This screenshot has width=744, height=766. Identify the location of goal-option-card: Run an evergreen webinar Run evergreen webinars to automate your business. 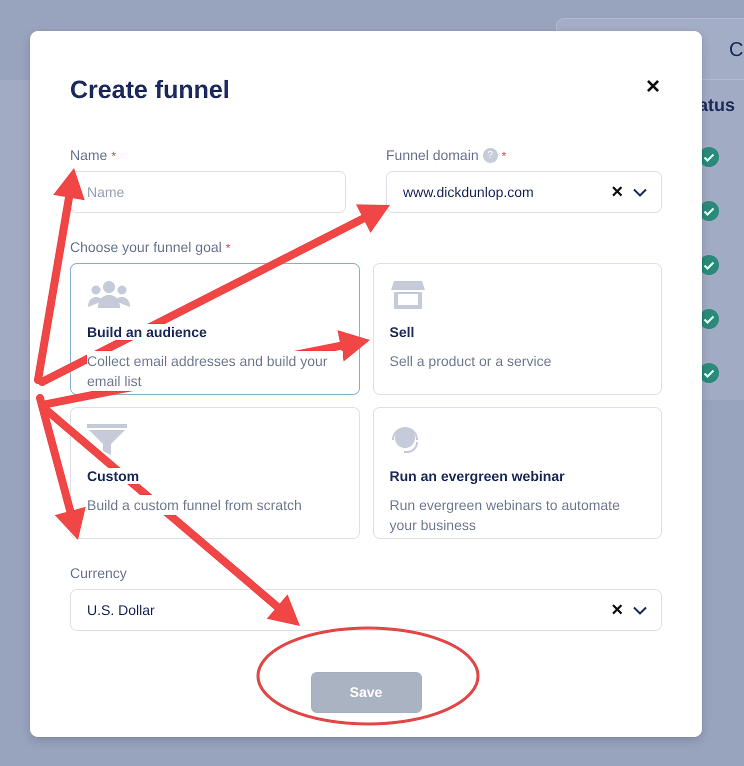
(517, 473).